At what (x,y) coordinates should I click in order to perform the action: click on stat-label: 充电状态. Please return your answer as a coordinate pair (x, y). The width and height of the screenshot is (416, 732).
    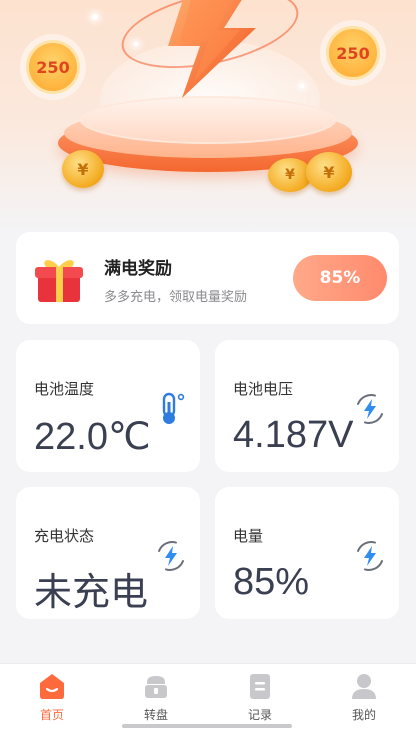
    Looking at the image, I should click on (64, 536).